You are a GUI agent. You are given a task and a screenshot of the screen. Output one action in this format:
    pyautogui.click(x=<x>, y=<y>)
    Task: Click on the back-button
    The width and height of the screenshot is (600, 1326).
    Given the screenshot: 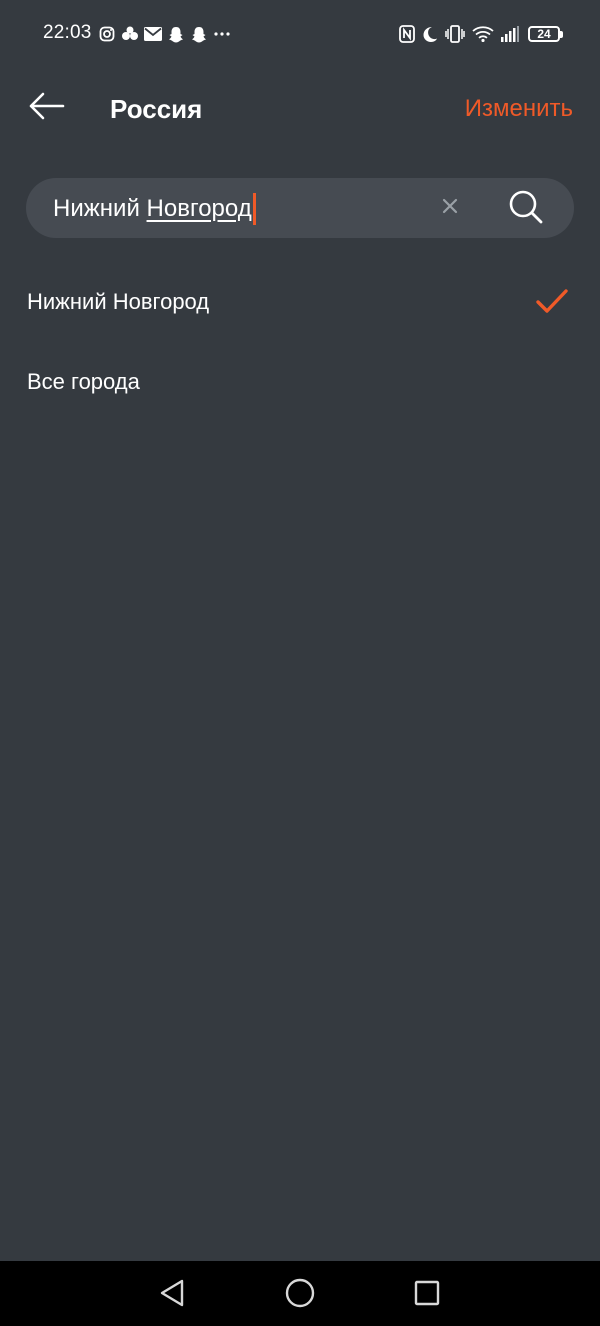 What is the action you would take?
    pyautogui.click(x=47, y=108)
    